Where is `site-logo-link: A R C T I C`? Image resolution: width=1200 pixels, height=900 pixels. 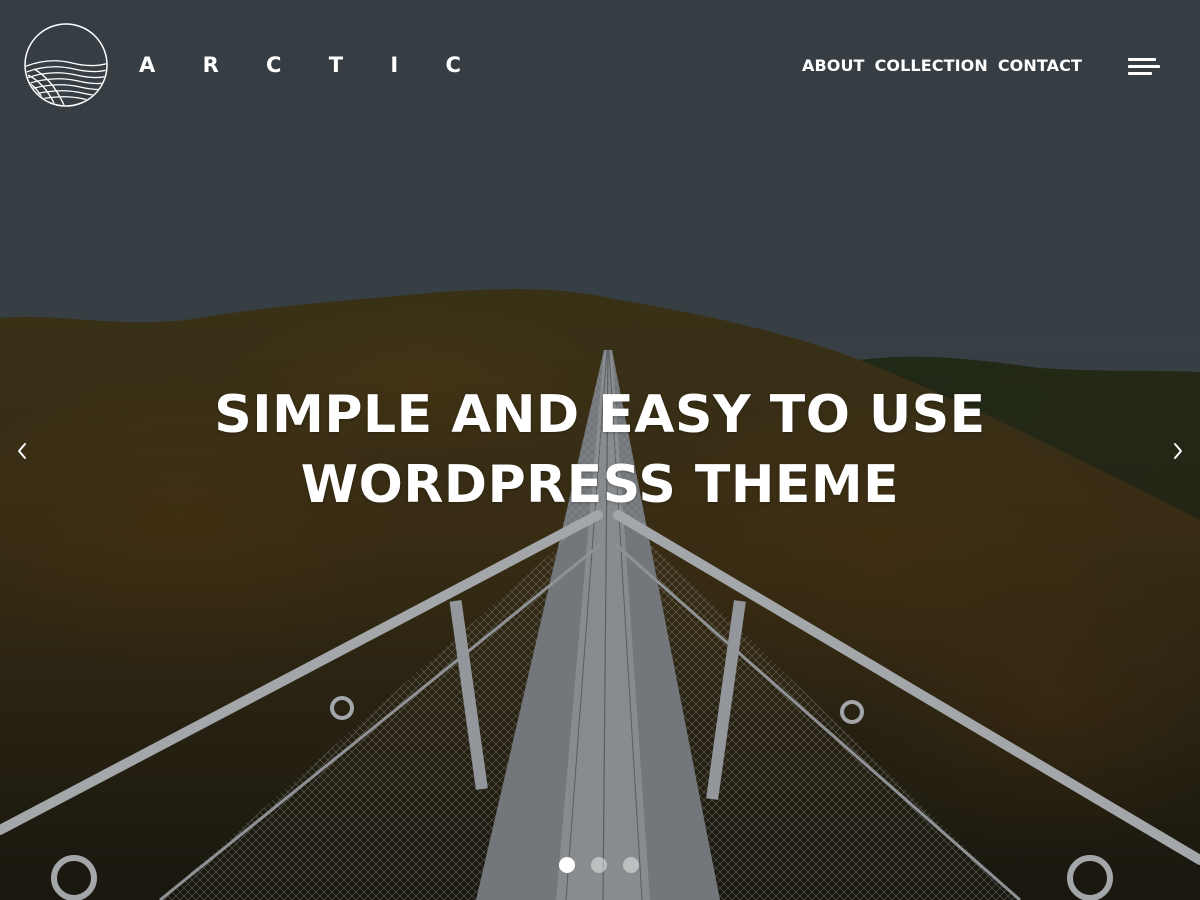
site-logo-link: A R C T I C is located at coordinates (252, 65).